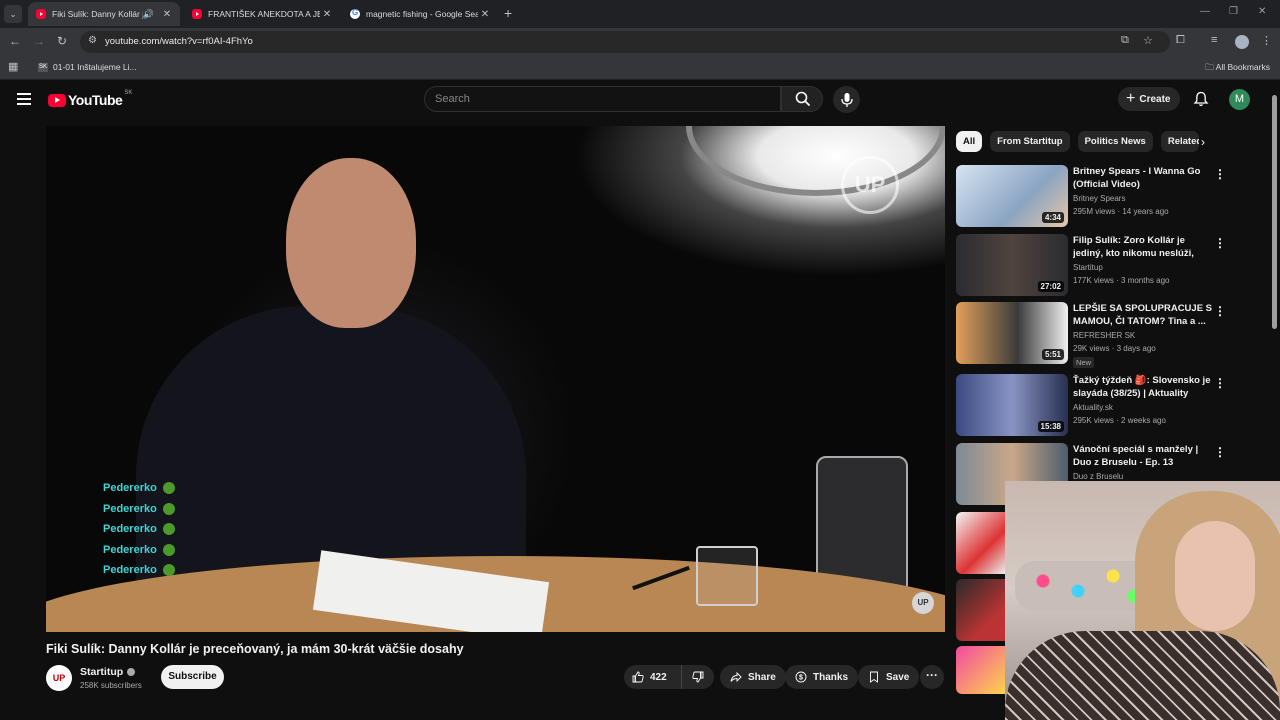  I want to click on search-input, so click(600, 99).